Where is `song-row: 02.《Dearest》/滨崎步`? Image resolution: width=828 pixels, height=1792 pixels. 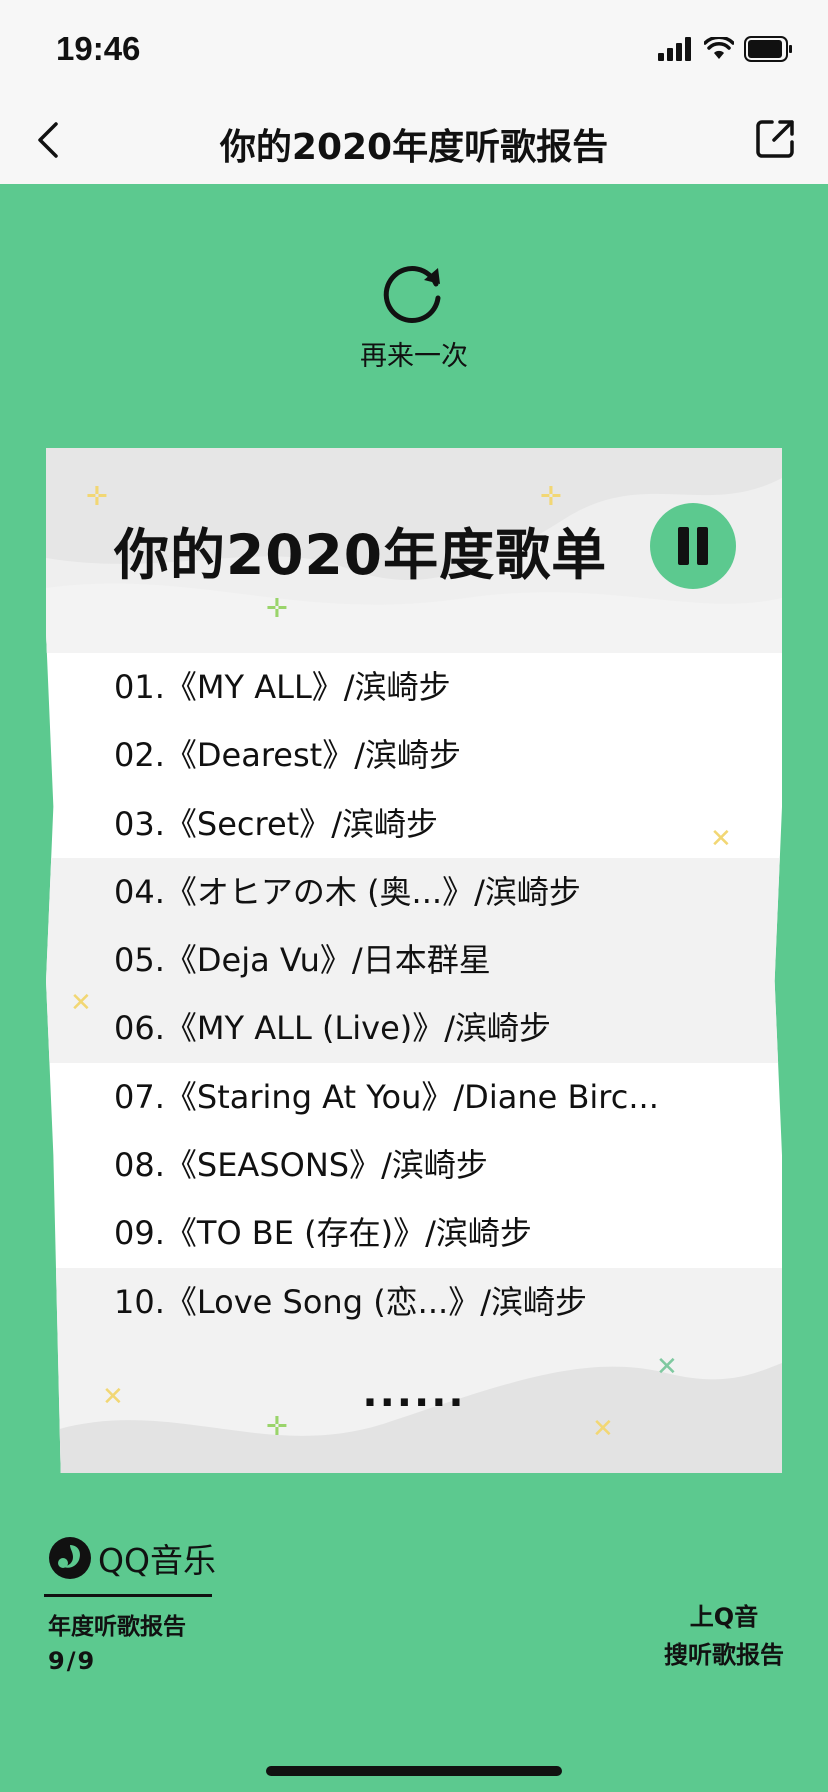 song-row: 02.《Dearest》/滨崎步 is located at coordinates (434, 755).